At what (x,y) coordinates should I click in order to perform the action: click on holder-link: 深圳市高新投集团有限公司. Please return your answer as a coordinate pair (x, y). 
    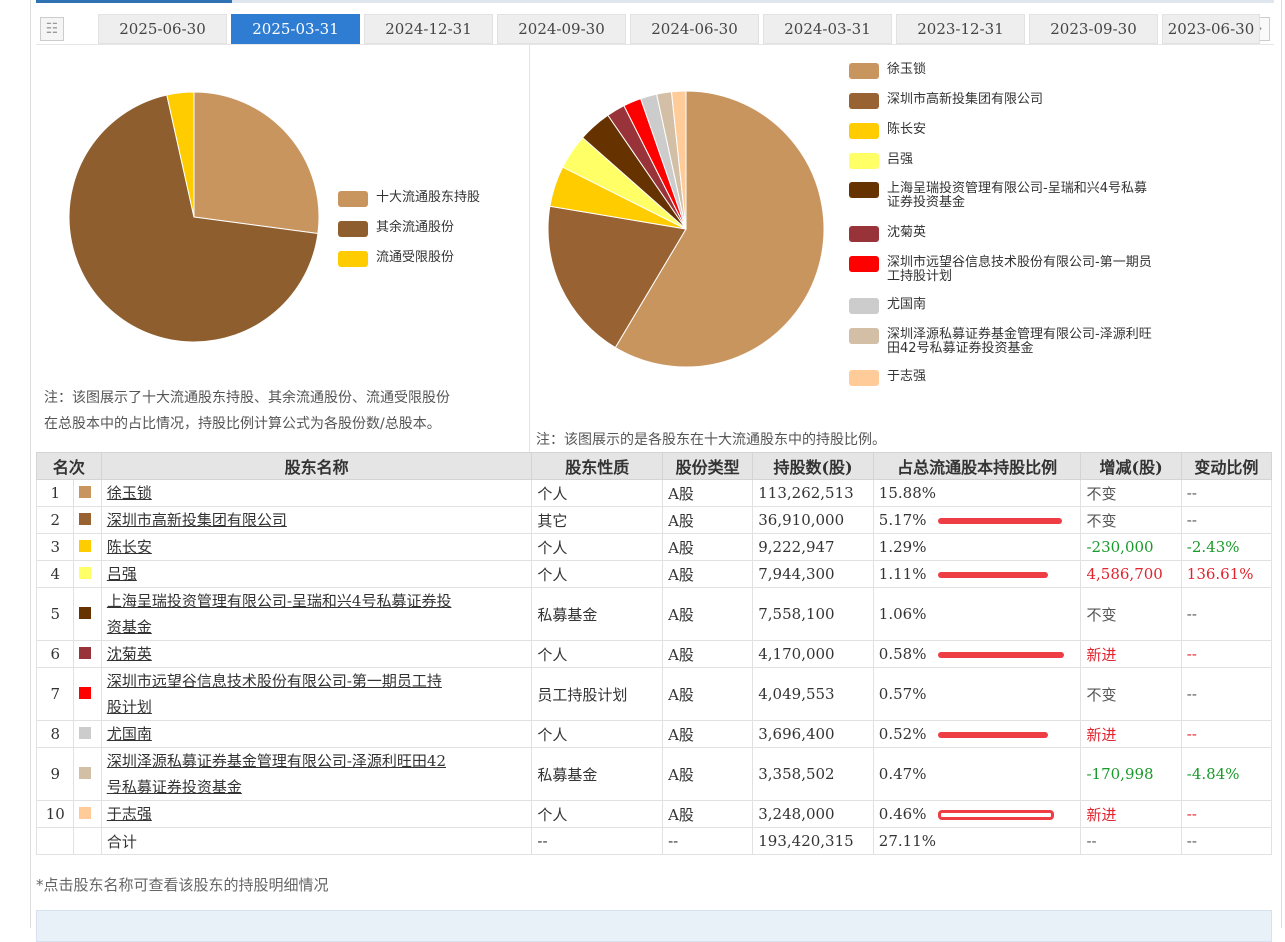
    Looking at the image, I should click on (197, 520).